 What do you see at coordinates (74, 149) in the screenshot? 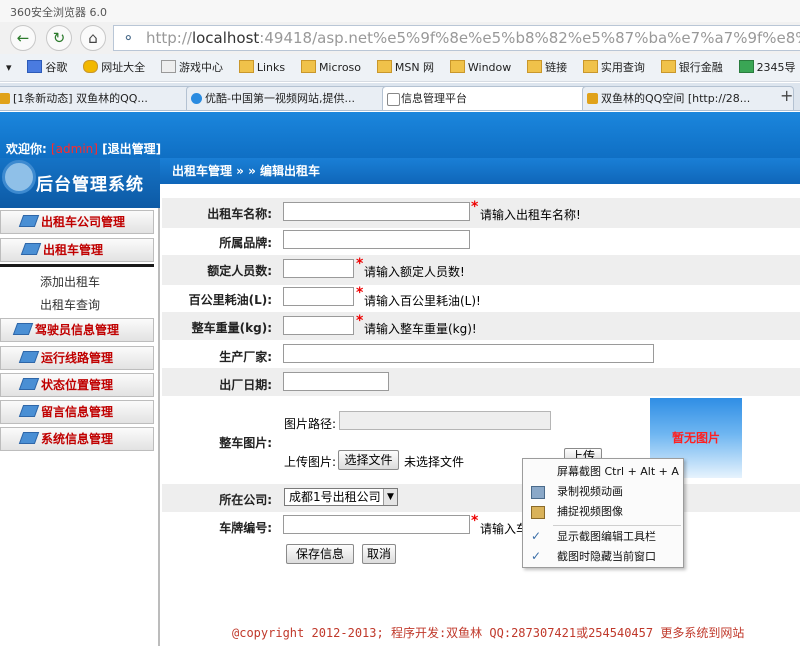
I see `username: [admin]` at bounding box center [74, 149].